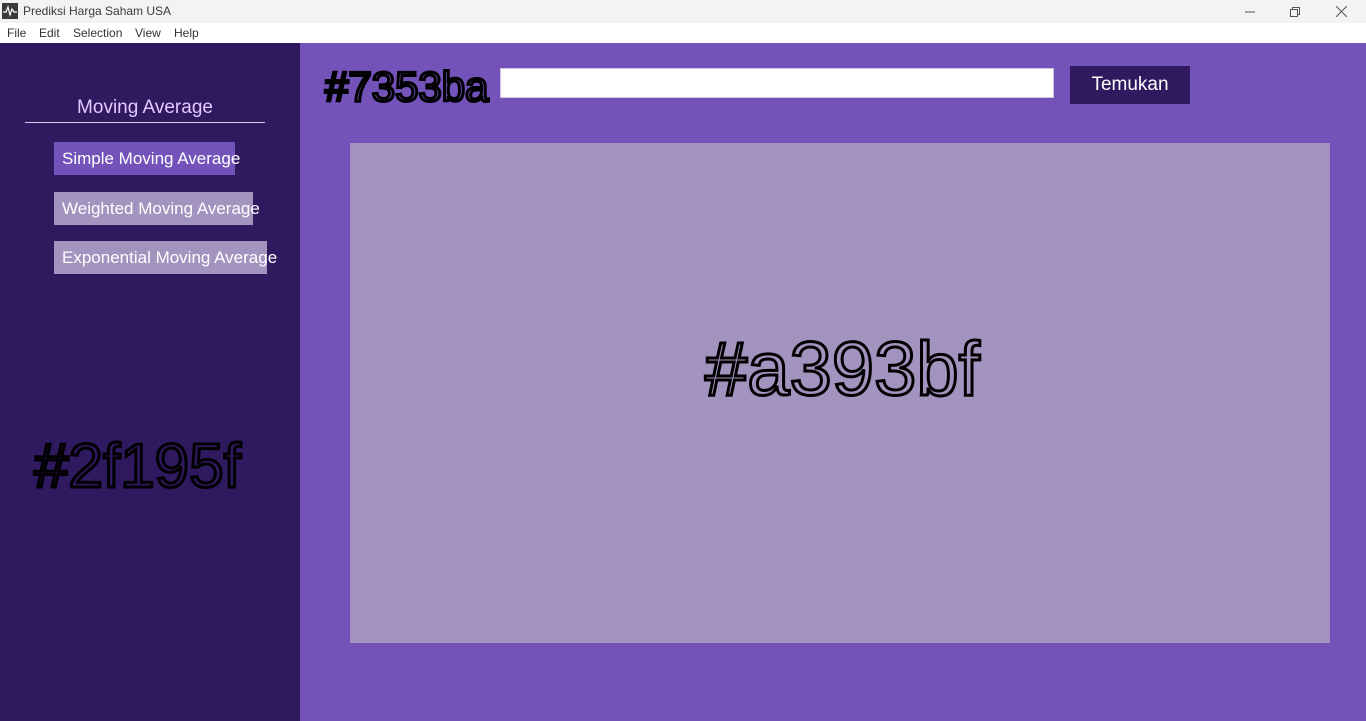 This screenshot has width=1366, height=721. What do you see at coordinates (843, 370) in the screenshot?
I see `chart-panel-color-label: #a393bf` at bounding box center [843, 370].